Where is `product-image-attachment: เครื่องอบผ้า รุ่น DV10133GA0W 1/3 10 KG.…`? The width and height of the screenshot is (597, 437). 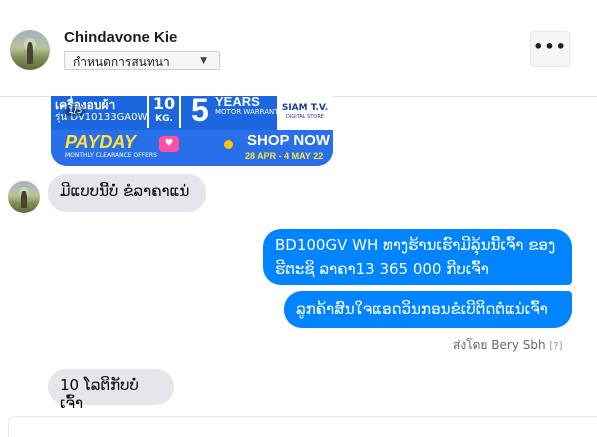 product-image-attachment: เครื่องอบผ้า รุ่น DV10133GA0W 1/3 10 KG.… is located at coordinates (192, 131).